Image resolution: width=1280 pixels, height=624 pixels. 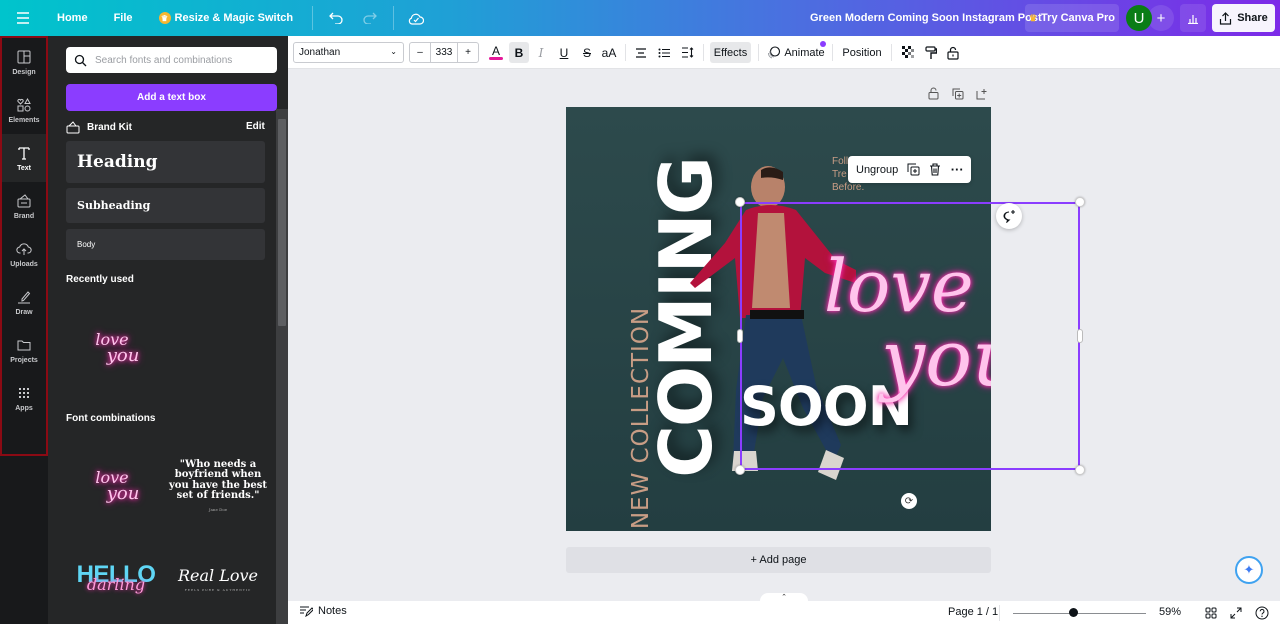 What do you see at coordinates (877, 170) in the screenshot?
I see `ungroup-button: Ungroup` at bounding box center [877, 170].